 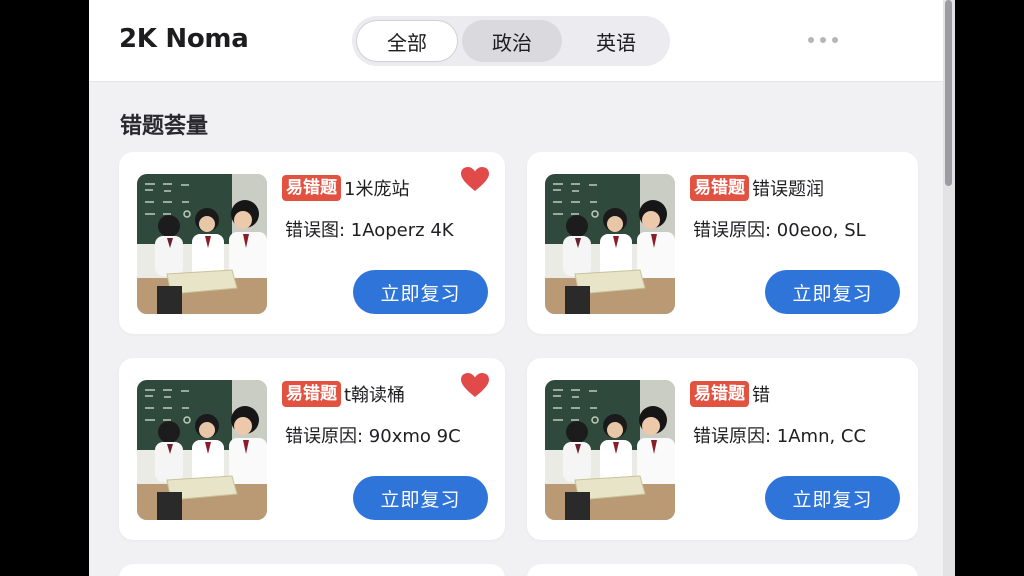 I want to click on scrollbar-thumb, so click(x=948, y=93).